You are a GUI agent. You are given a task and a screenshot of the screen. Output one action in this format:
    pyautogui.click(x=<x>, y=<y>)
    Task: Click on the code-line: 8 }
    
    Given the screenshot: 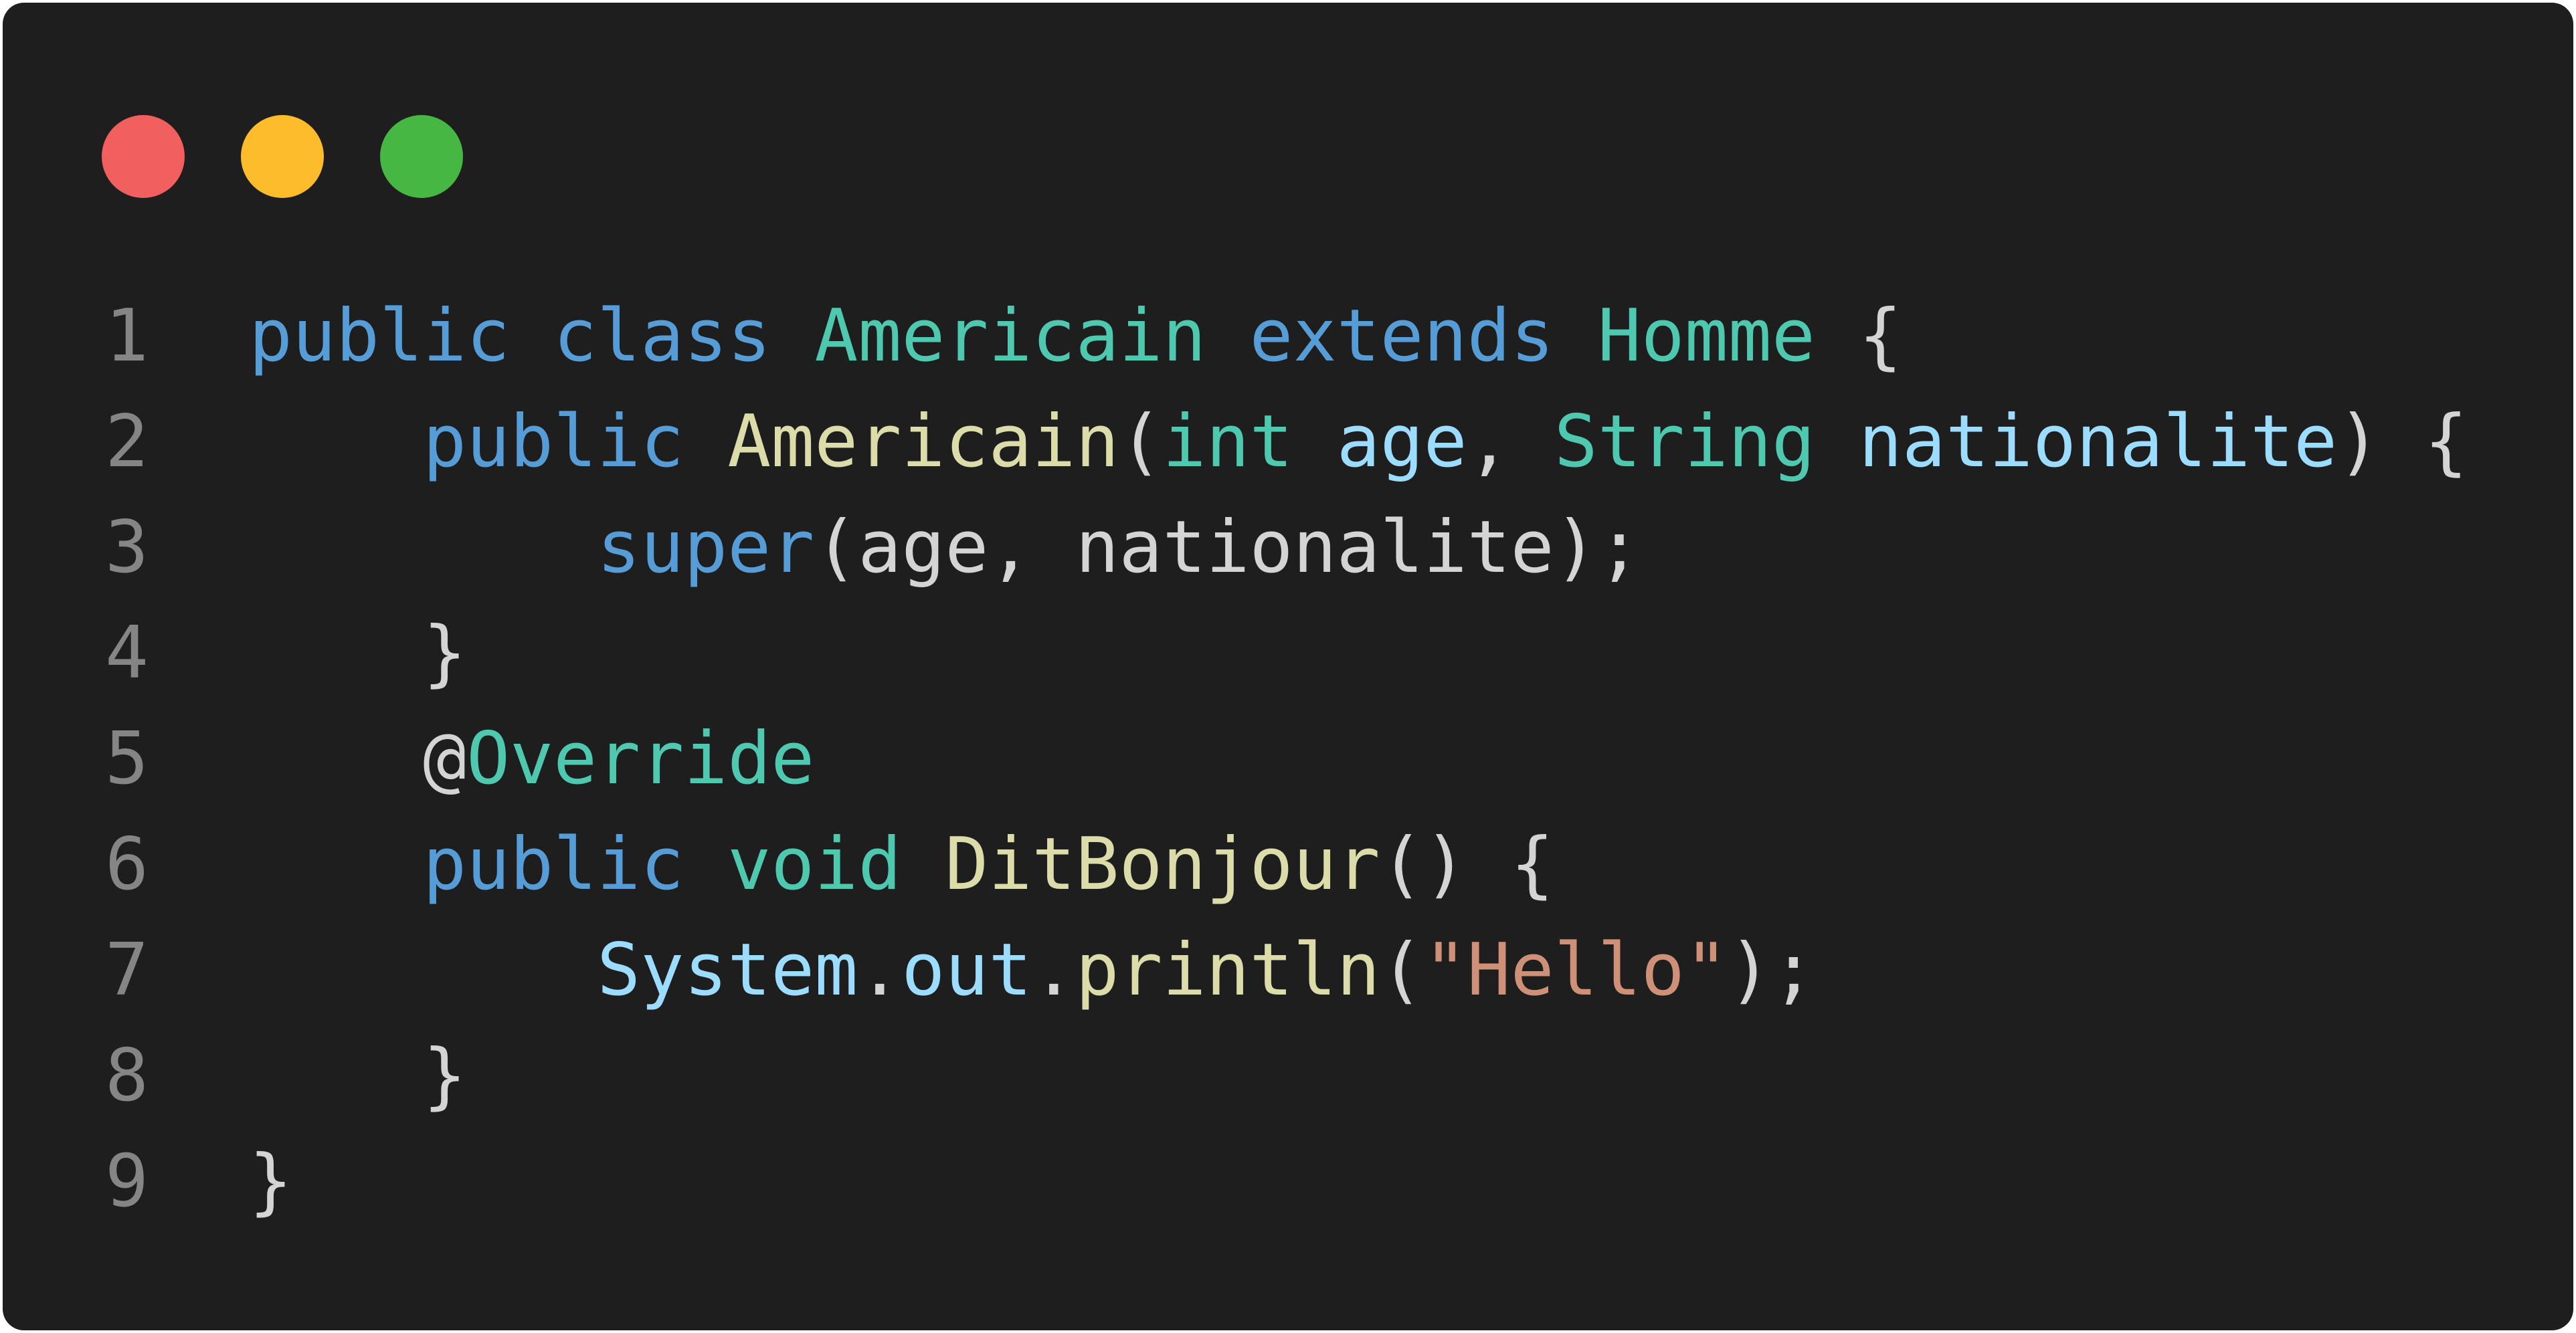 What is the action you would take?
    pyautogui.click(x=1235, y=1076)
    